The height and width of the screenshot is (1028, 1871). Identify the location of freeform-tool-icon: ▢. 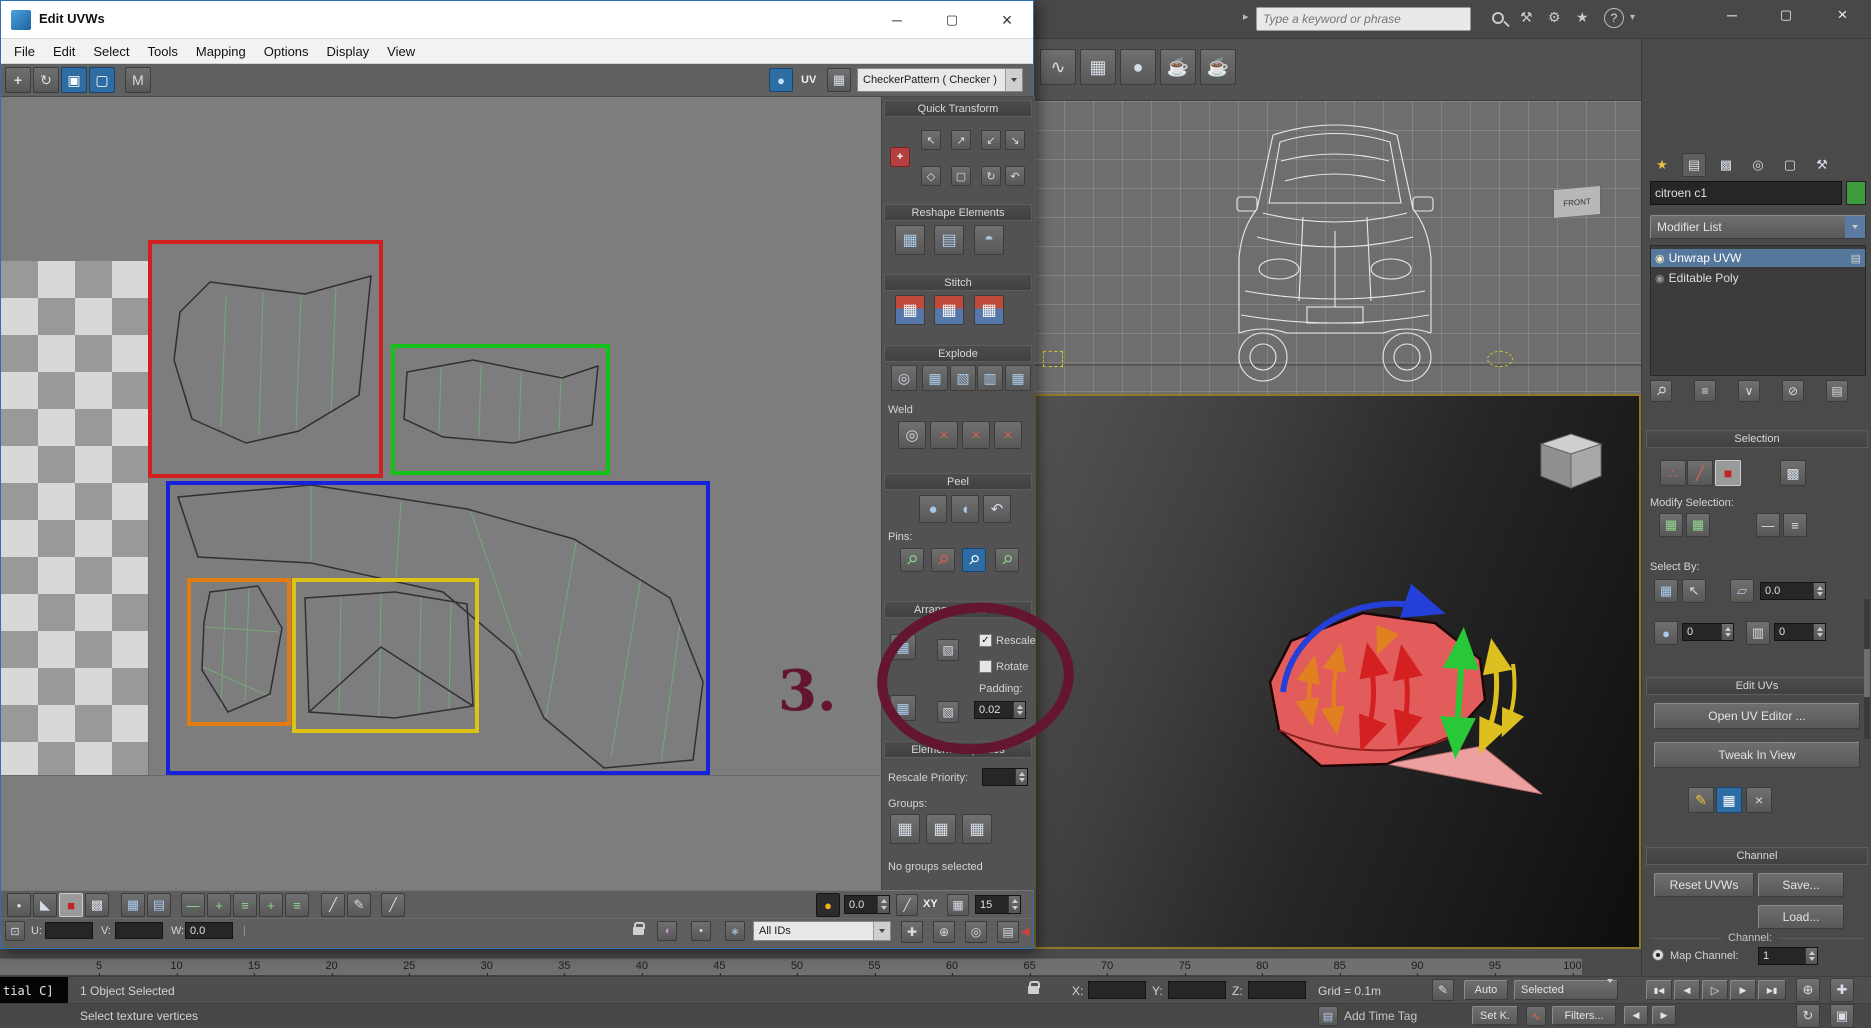
(102, 80).